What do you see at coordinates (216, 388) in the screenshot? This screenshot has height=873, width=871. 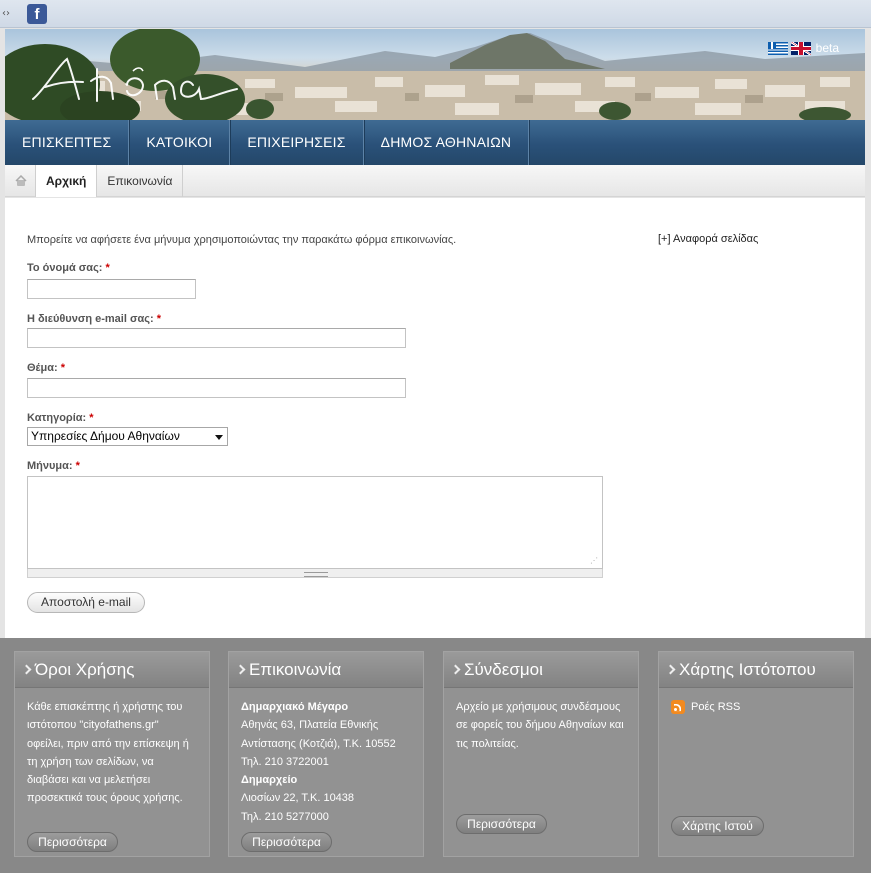 I see `subject-field` at bounding box center [216, 388].